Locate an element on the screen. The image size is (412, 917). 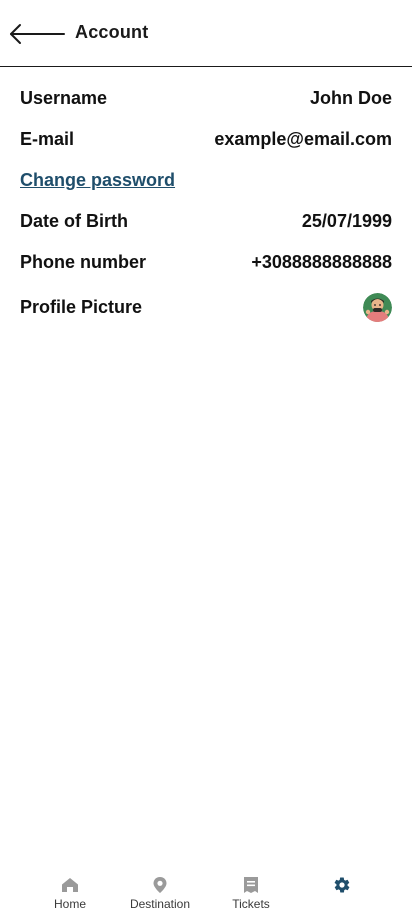
back-button is located at coordinates (37, 34).